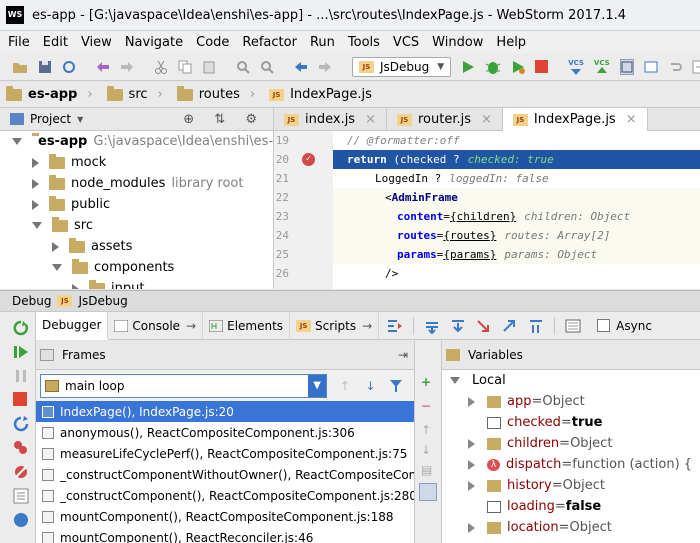 The width and height of the screenshot is (700, 543). I want to click on debug-icon, so click(493, 67).